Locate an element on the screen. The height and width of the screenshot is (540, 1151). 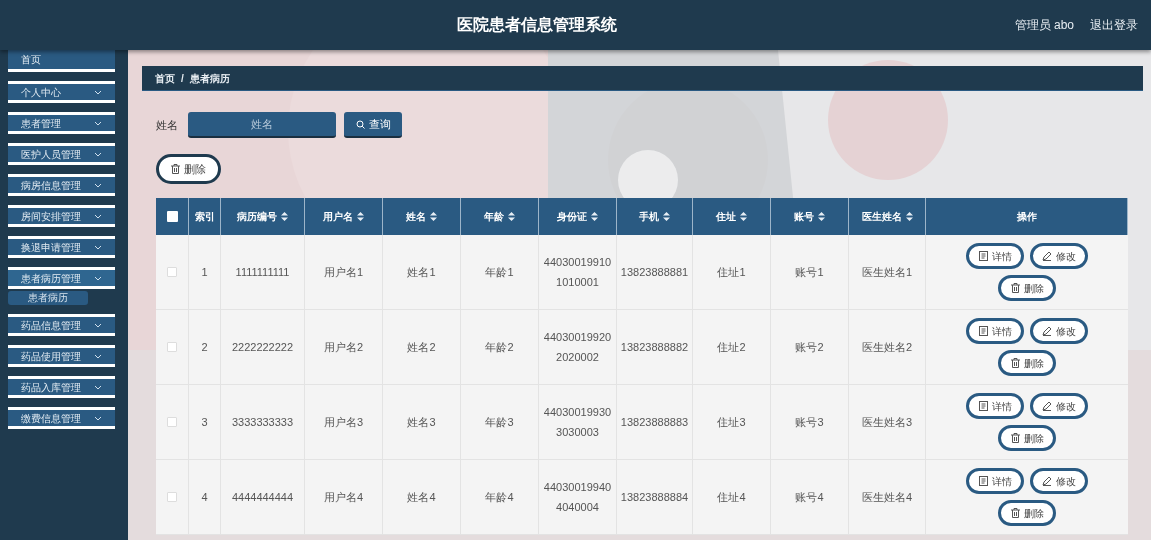
table-cell: 住址3 is located at coordinates (732, 422).